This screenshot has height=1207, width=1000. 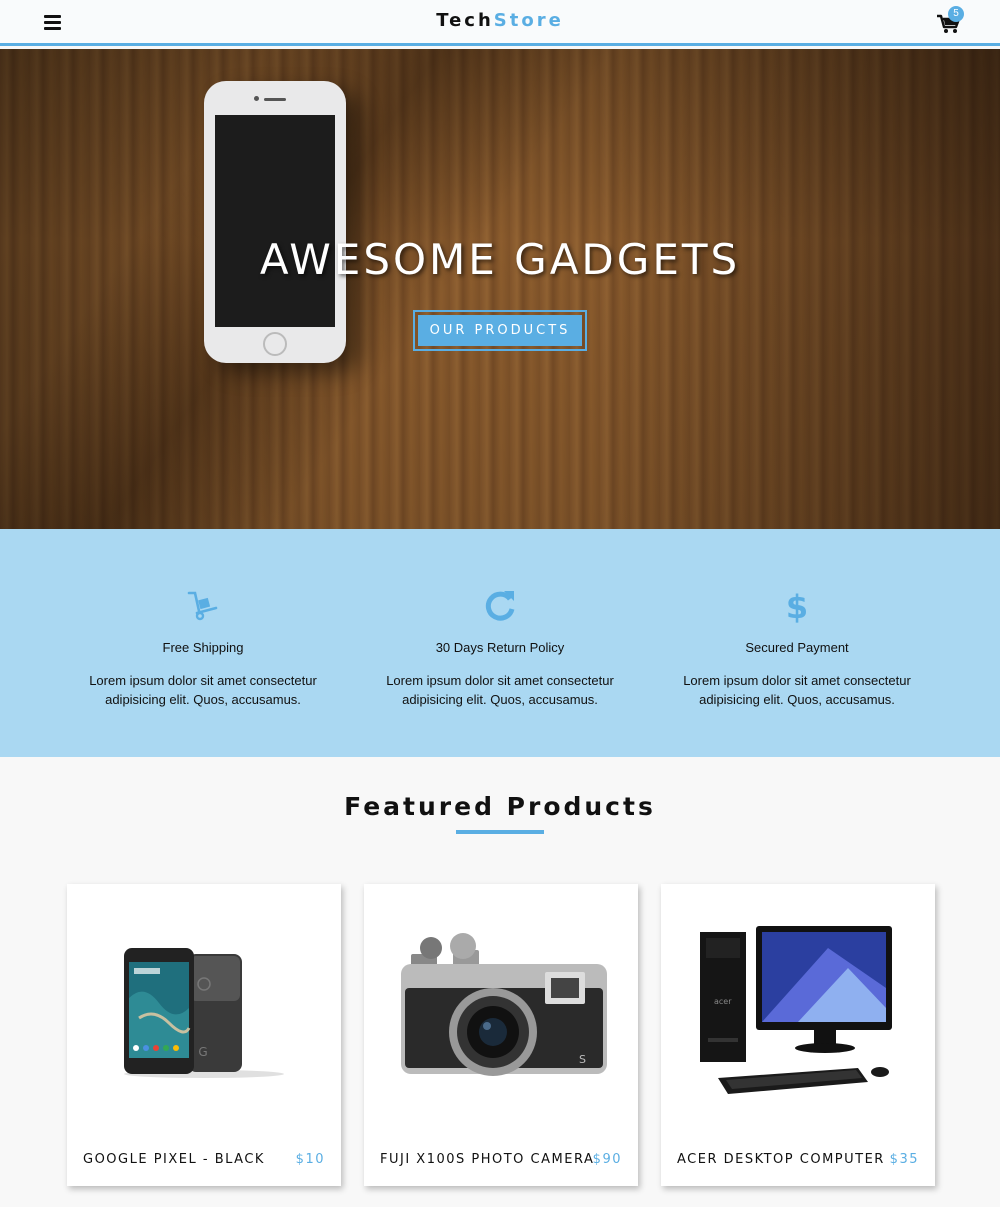 What do you see at coordinates (202, 606) in the screenshot?
I see `hand-truck-icon` at bounding box center [202, 606].